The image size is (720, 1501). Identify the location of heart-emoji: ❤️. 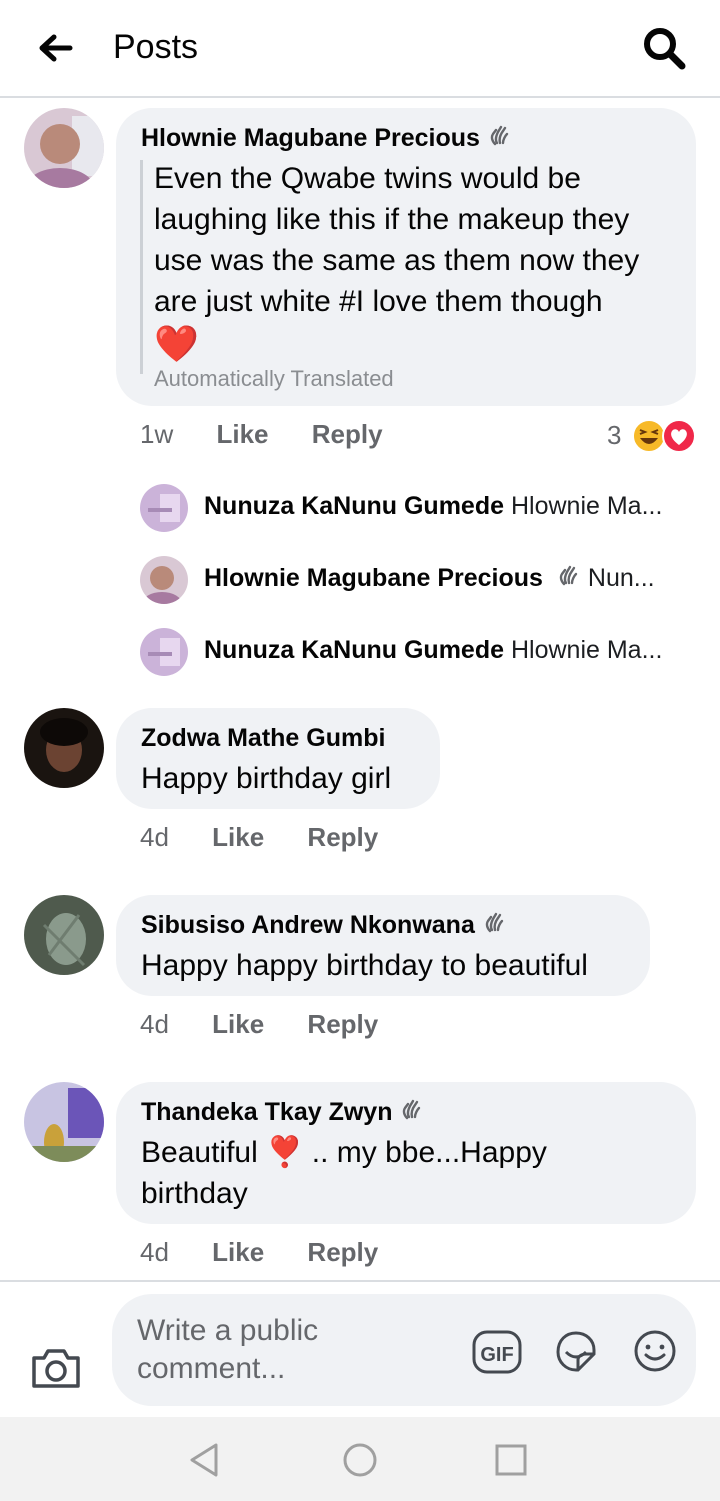
(176, 343).